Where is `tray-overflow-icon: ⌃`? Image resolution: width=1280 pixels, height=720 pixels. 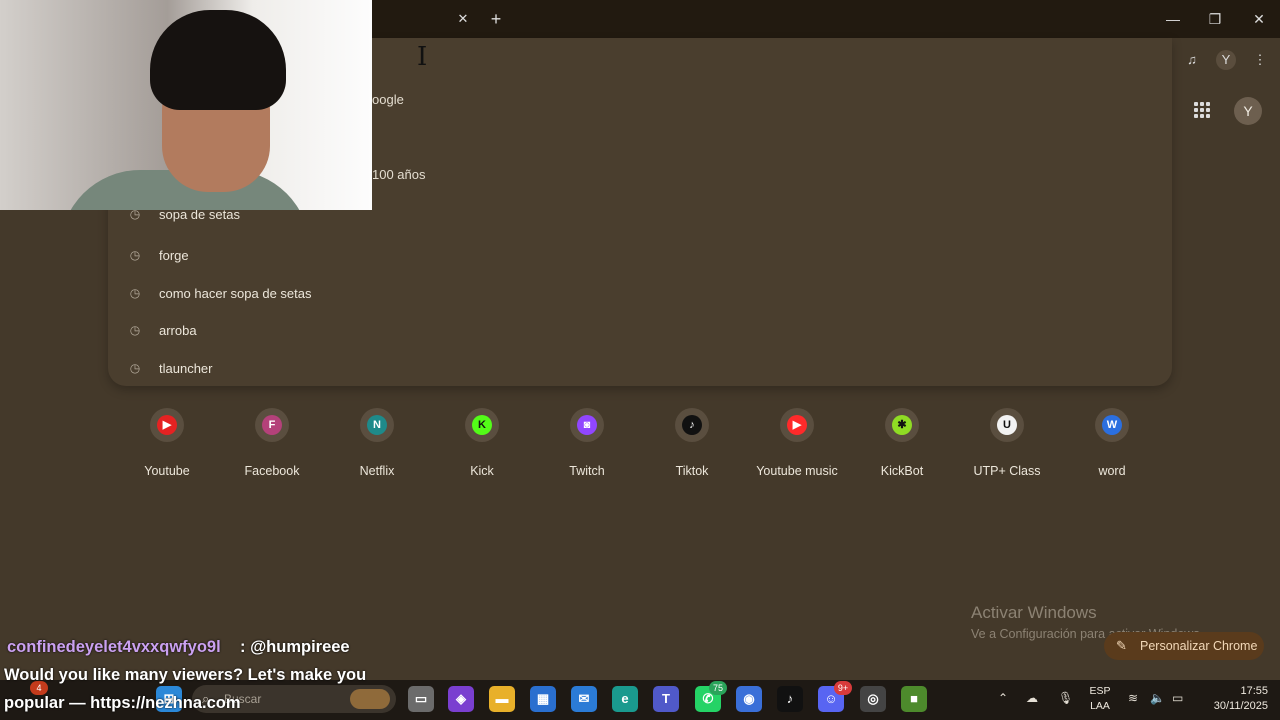
tray-overflow-icon: ⌃ is located at coordinates (1003, 698).